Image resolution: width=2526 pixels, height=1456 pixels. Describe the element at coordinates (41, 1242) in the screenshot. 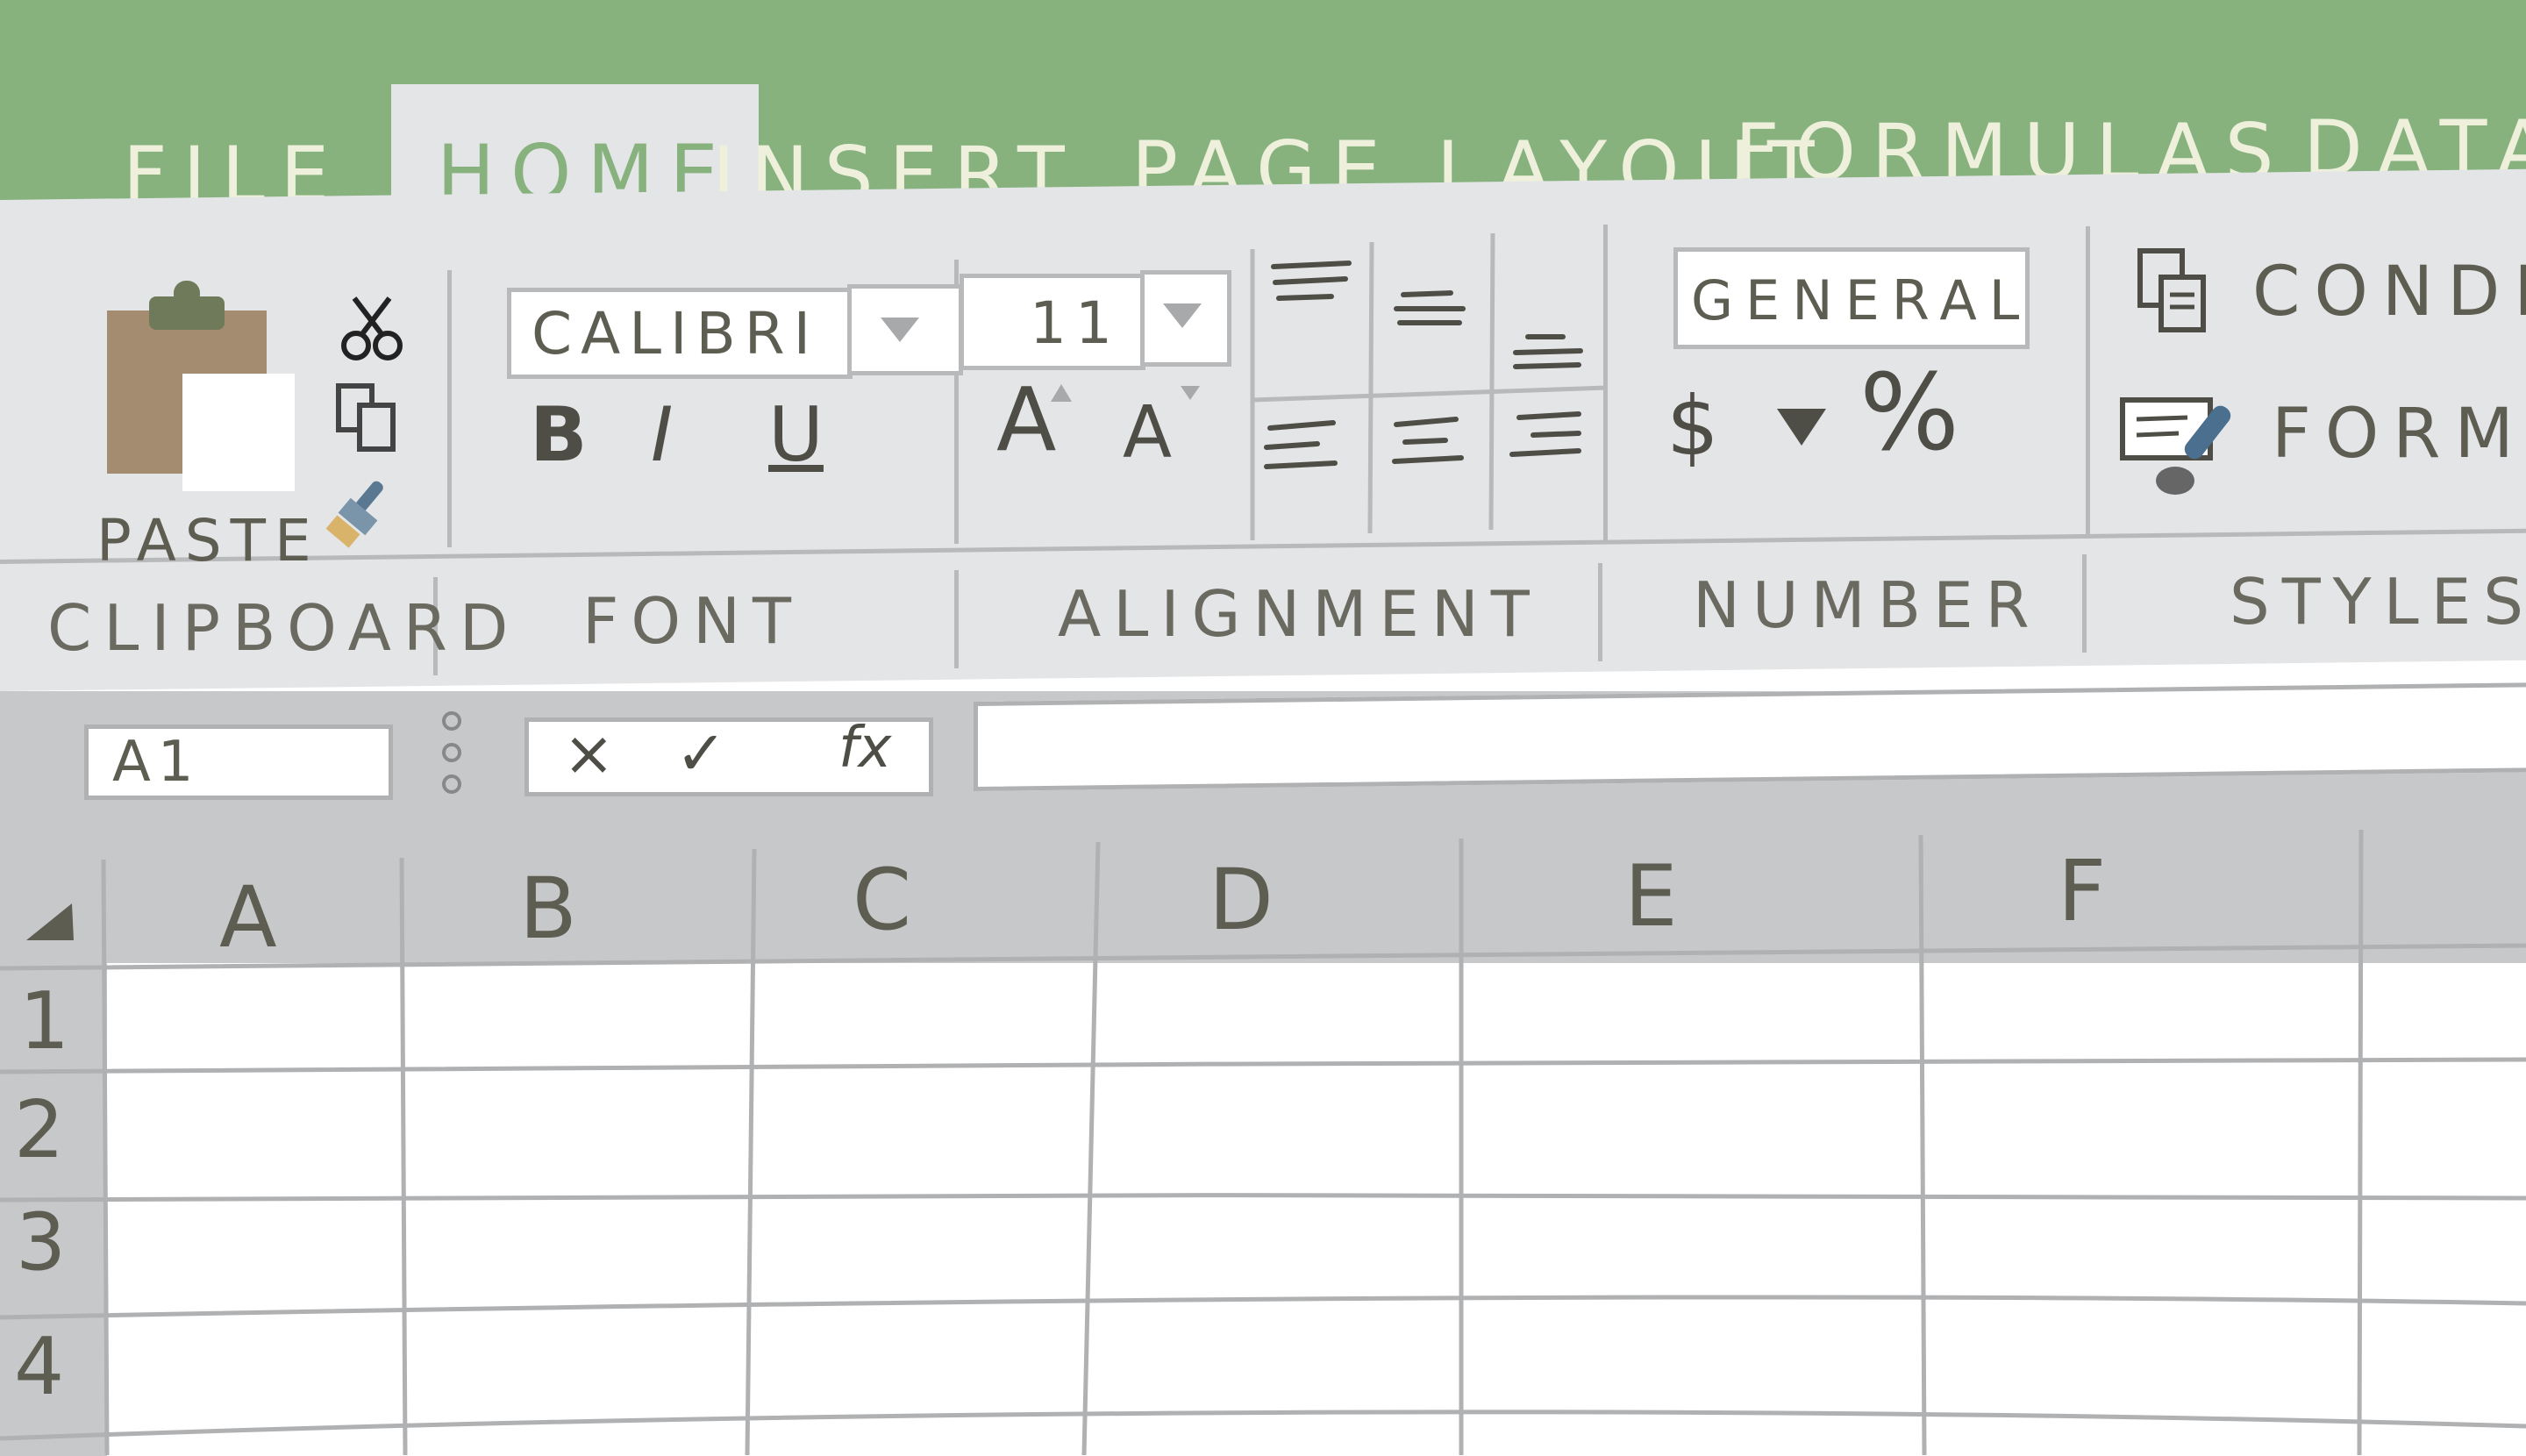

I see `row-header-3: 3` at that location.